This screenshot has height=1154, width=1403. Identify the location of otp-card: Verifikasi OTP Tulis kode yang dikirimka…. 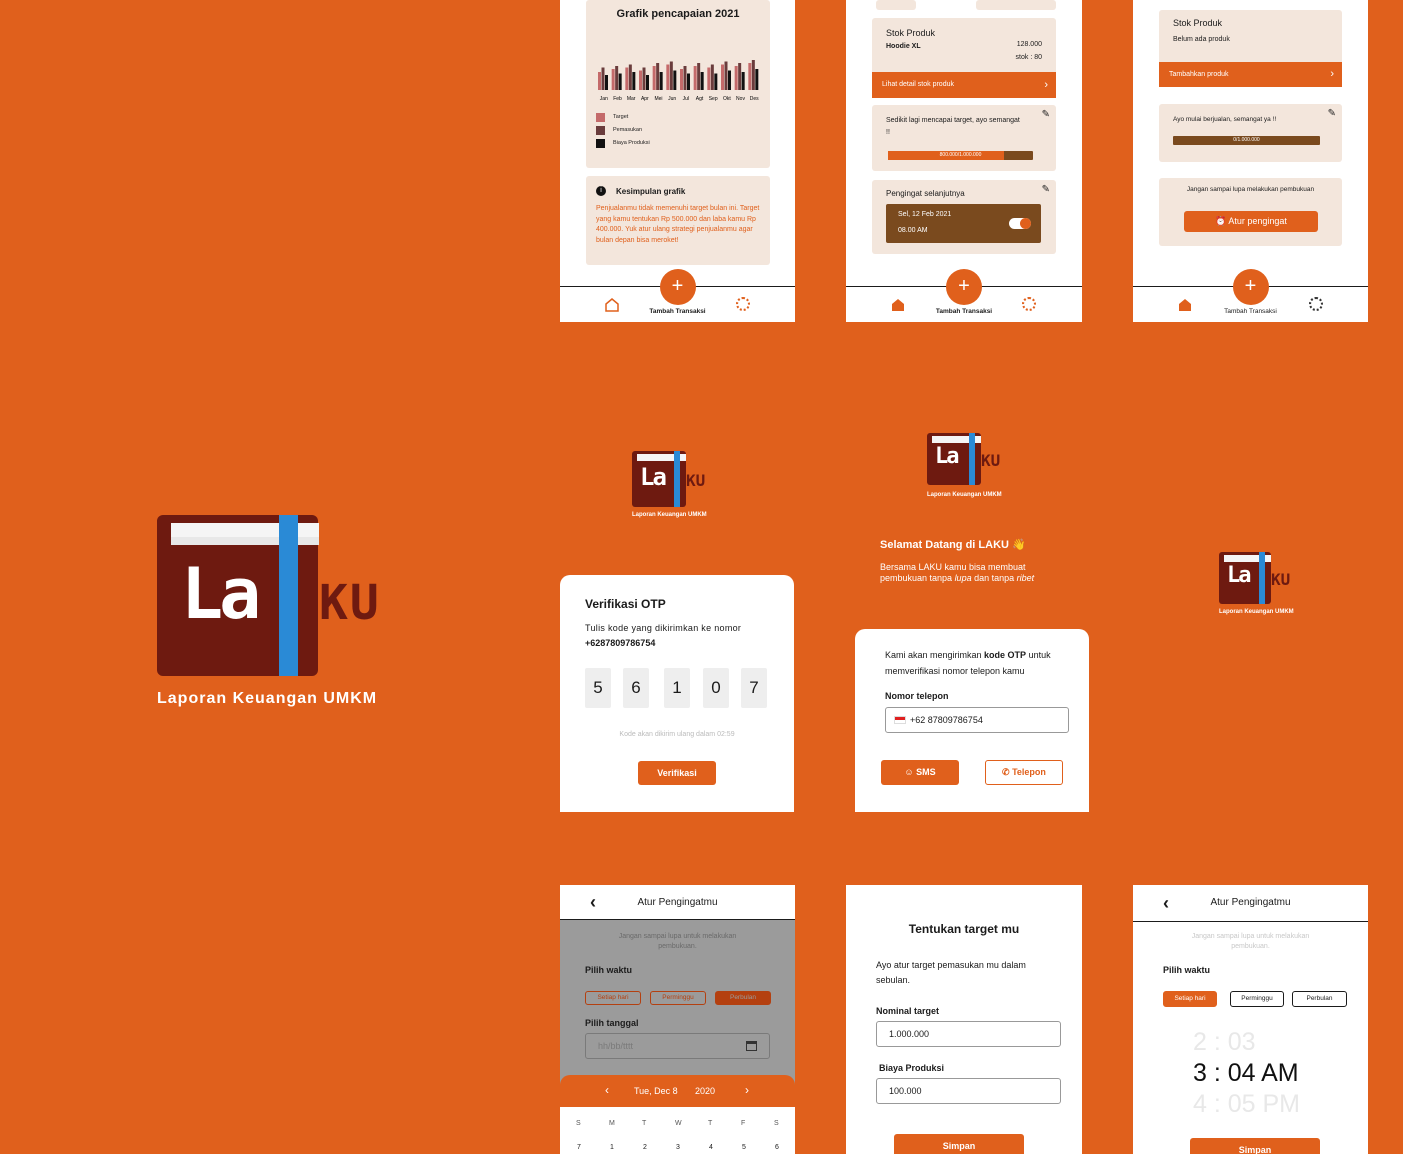
(677, 693).